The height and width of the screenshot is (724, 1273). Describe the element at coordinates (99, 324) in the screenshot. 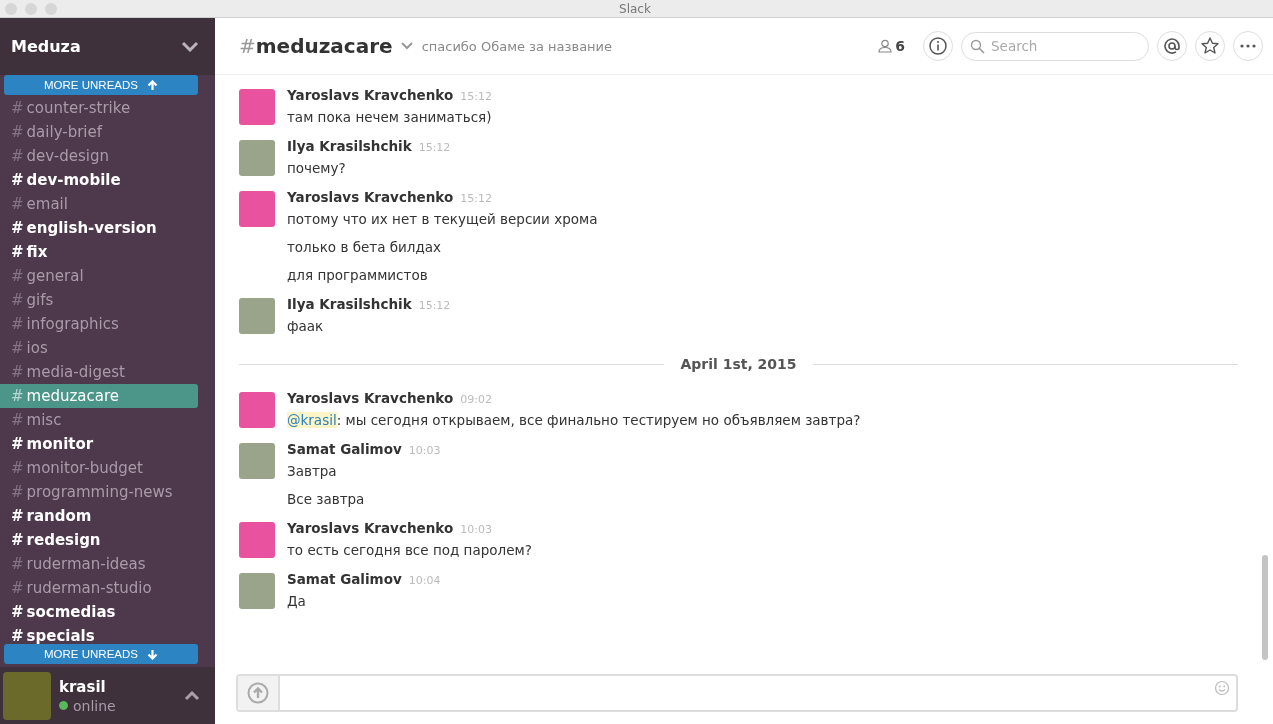

I see `channel-item: # infographics` at that location.